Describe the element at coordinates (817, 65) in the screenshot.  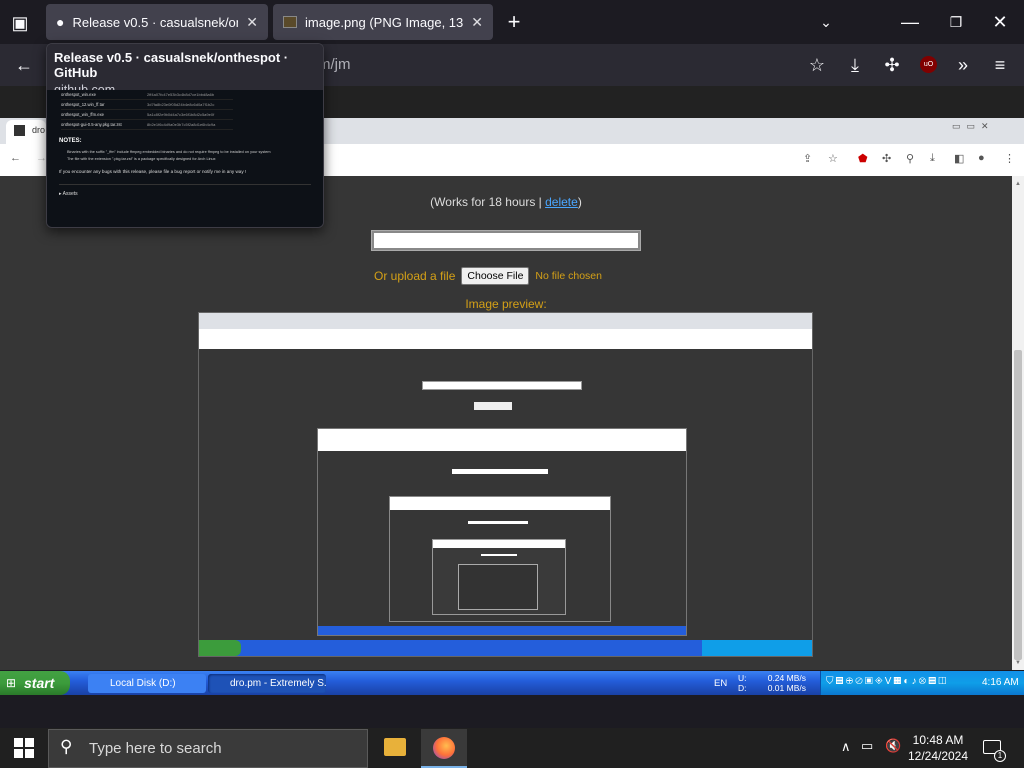
I see `bookmark-star-icon: ☆` at that location.